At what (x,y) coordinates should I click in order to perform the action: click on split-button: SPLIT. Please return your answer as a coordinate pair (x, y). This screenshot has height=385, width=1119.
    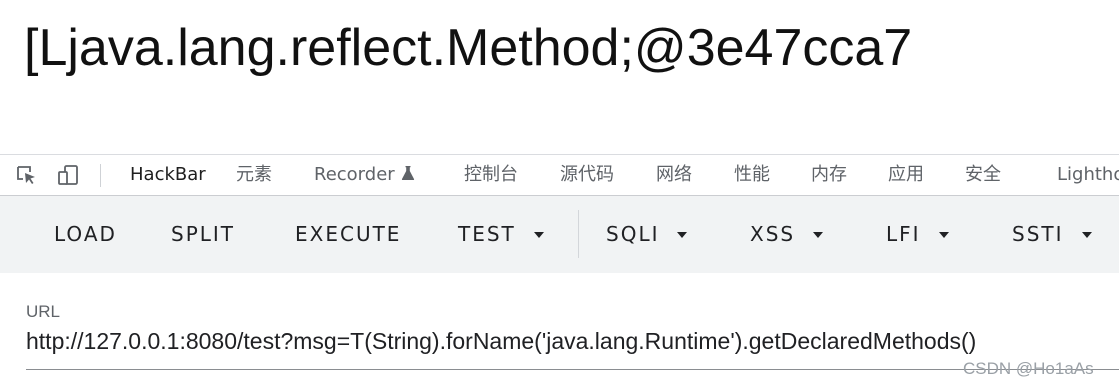
    Looking at the image, I should click on (203, 234).